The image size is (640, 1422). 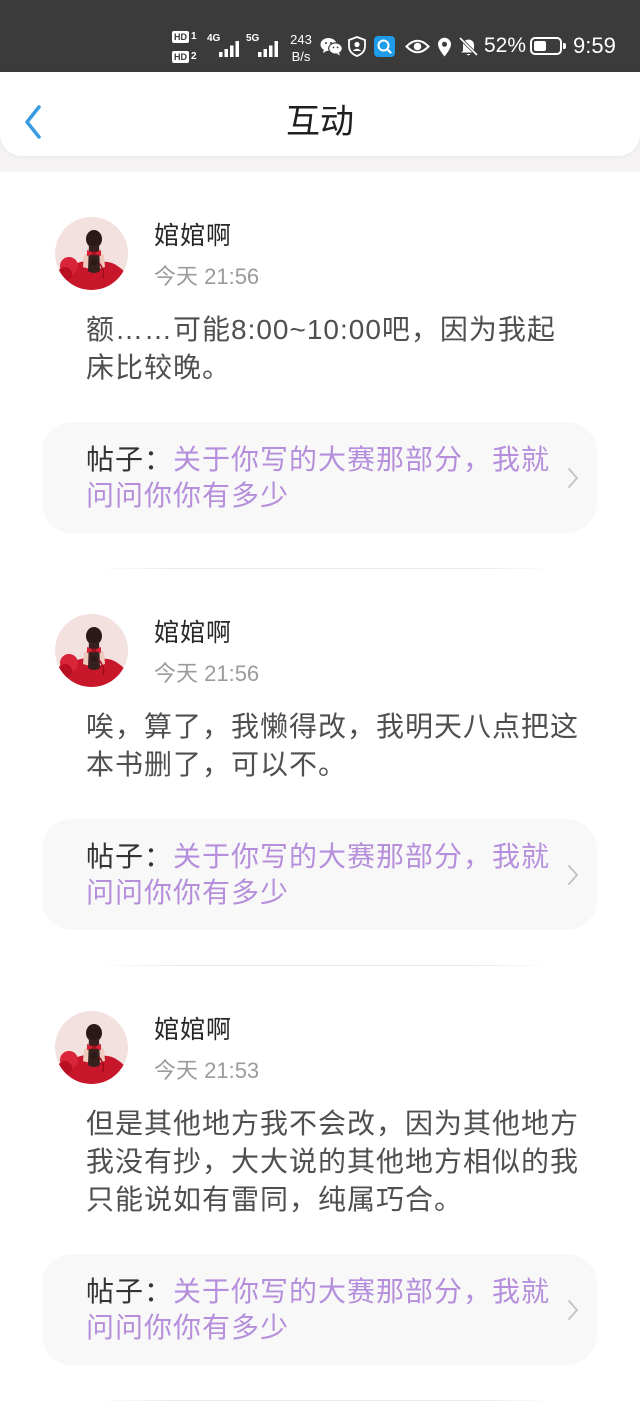 What do you see at coordinates (357, 46) in the screenshot?
I see `shield-icon` at bounding box center [357, 46].